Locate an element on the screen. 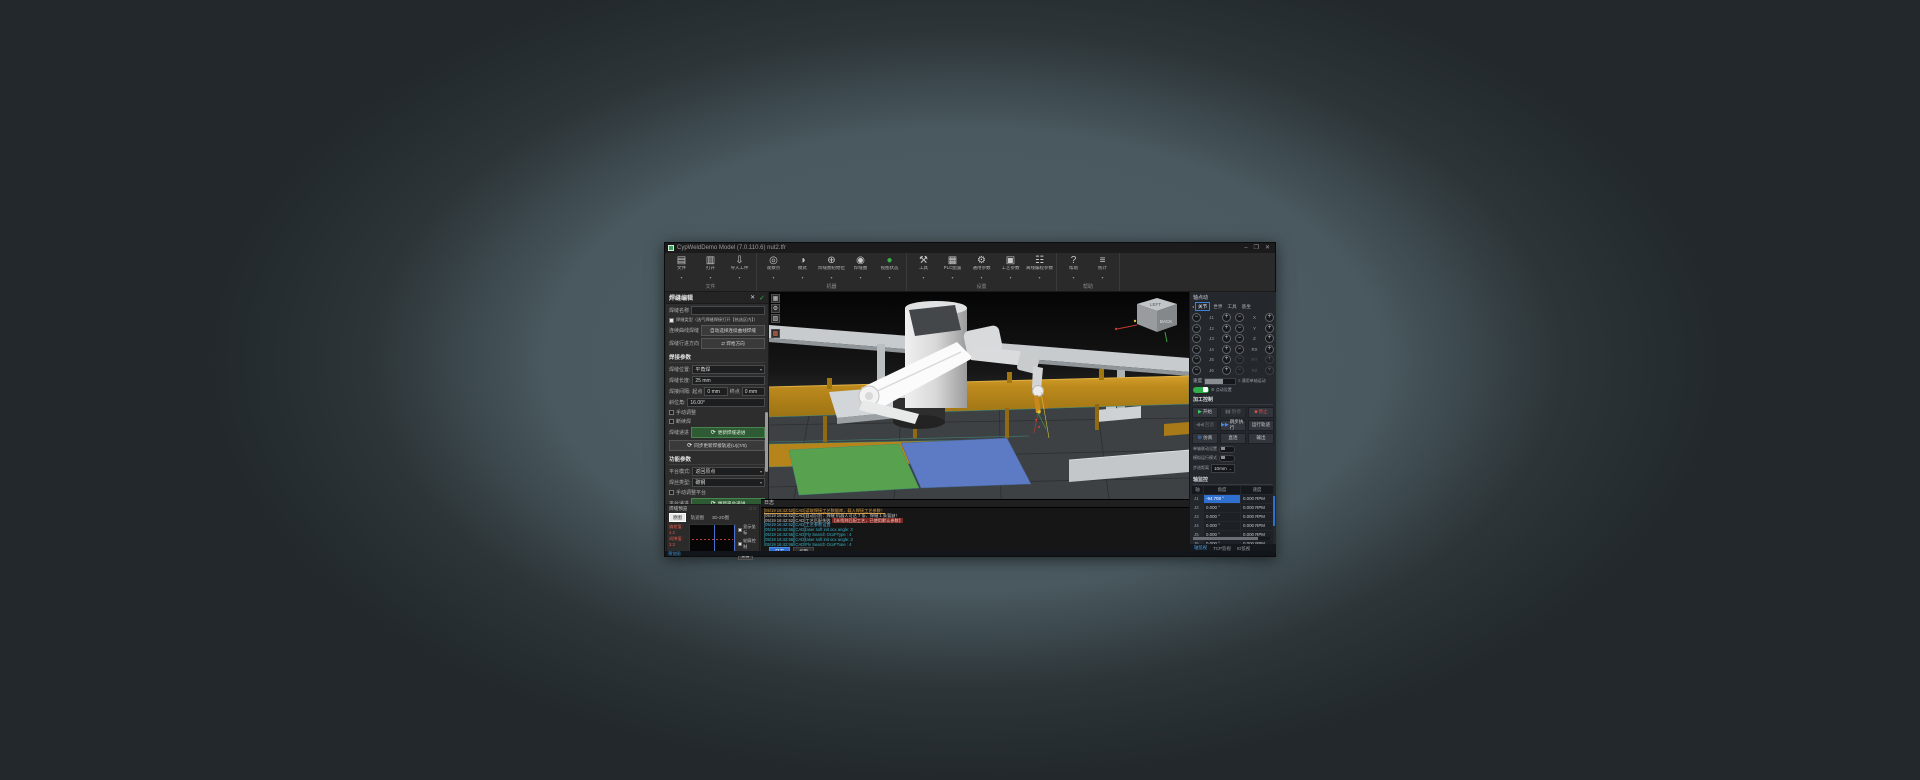  step-back-button: ◀◀ 回退 is located at coordinates (1205, 425).